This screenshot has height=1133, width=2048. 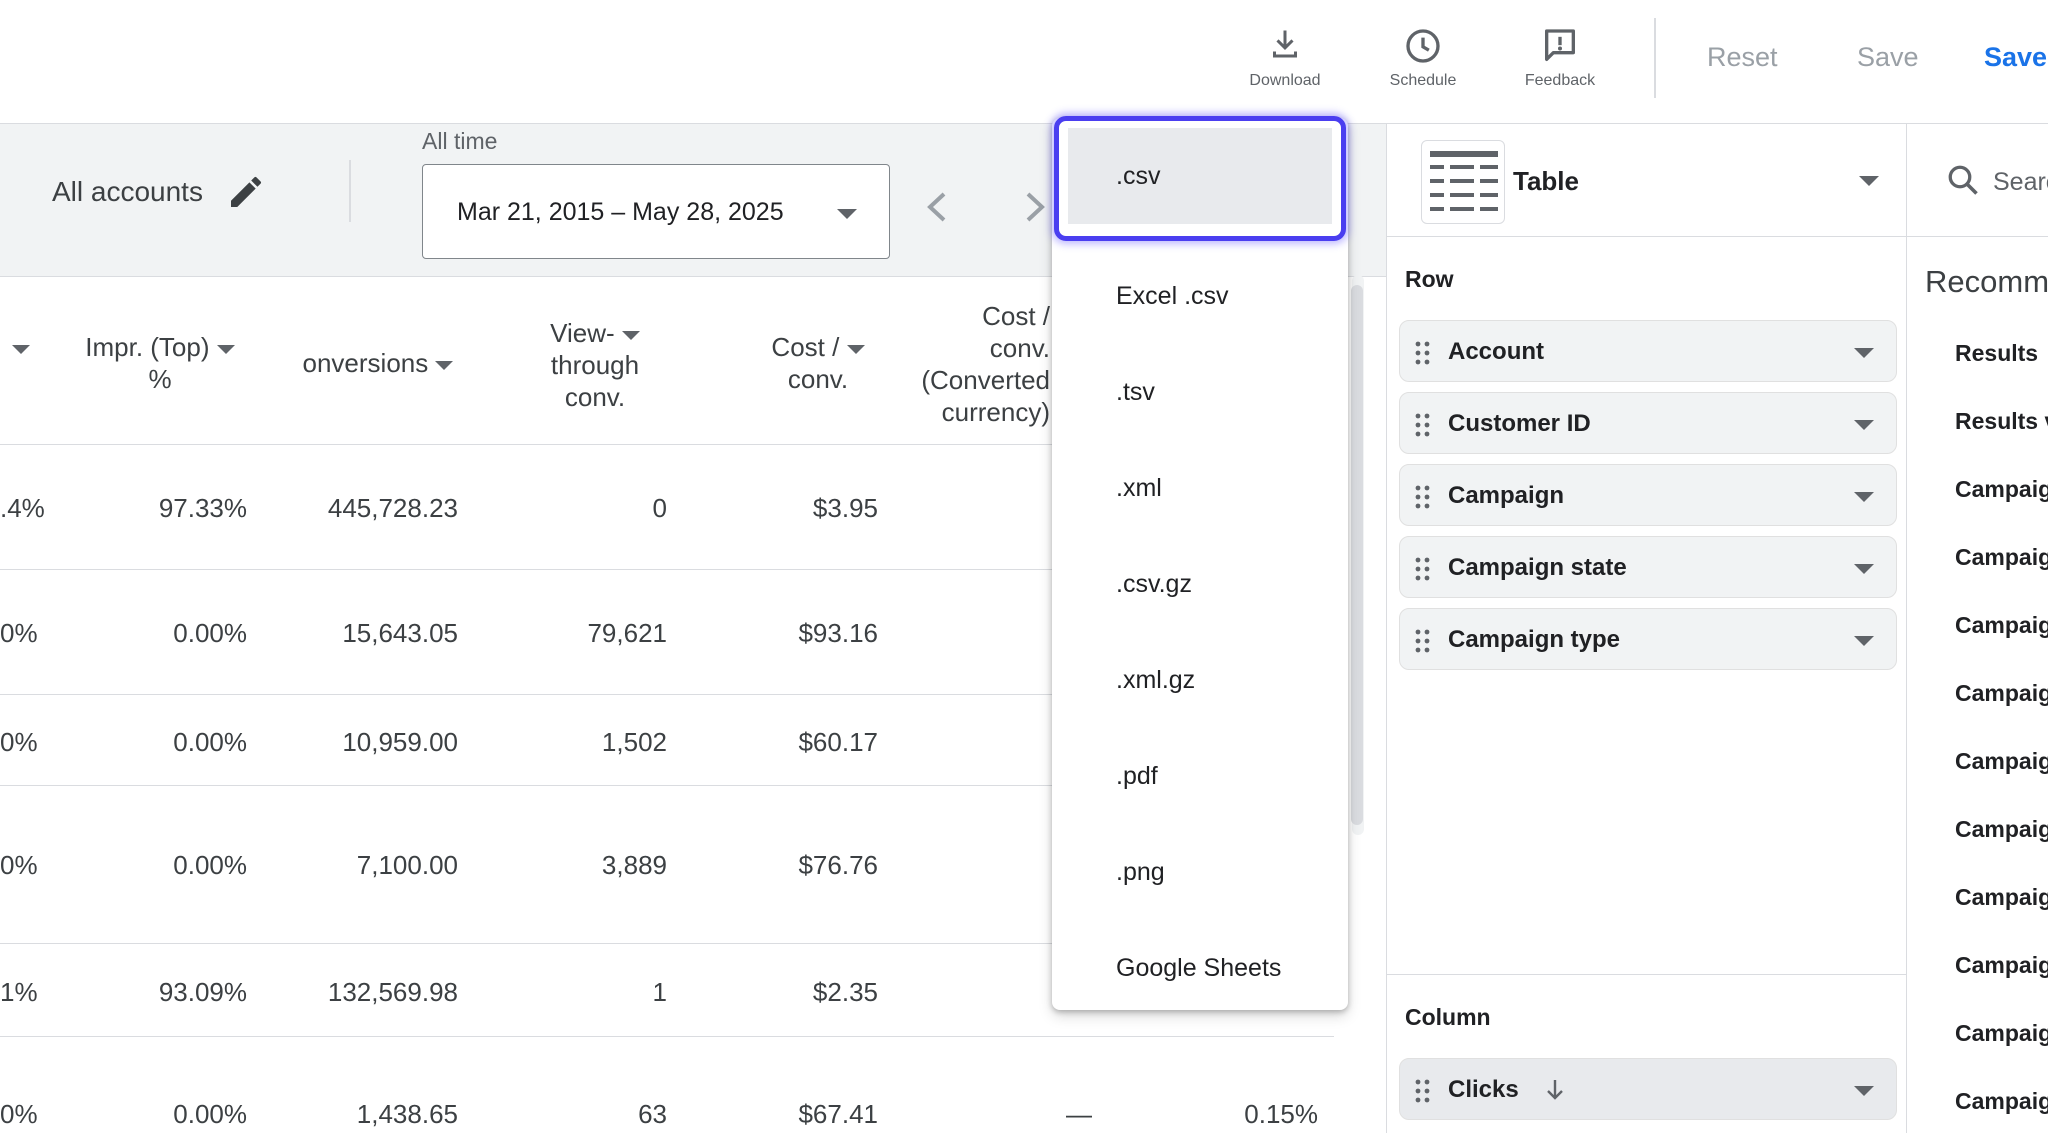 What do you see at coordinates (1648, 1089) in the screenshot?
I see `column-chip-clicks: Clicks` at bounding box center [1648, 1089].